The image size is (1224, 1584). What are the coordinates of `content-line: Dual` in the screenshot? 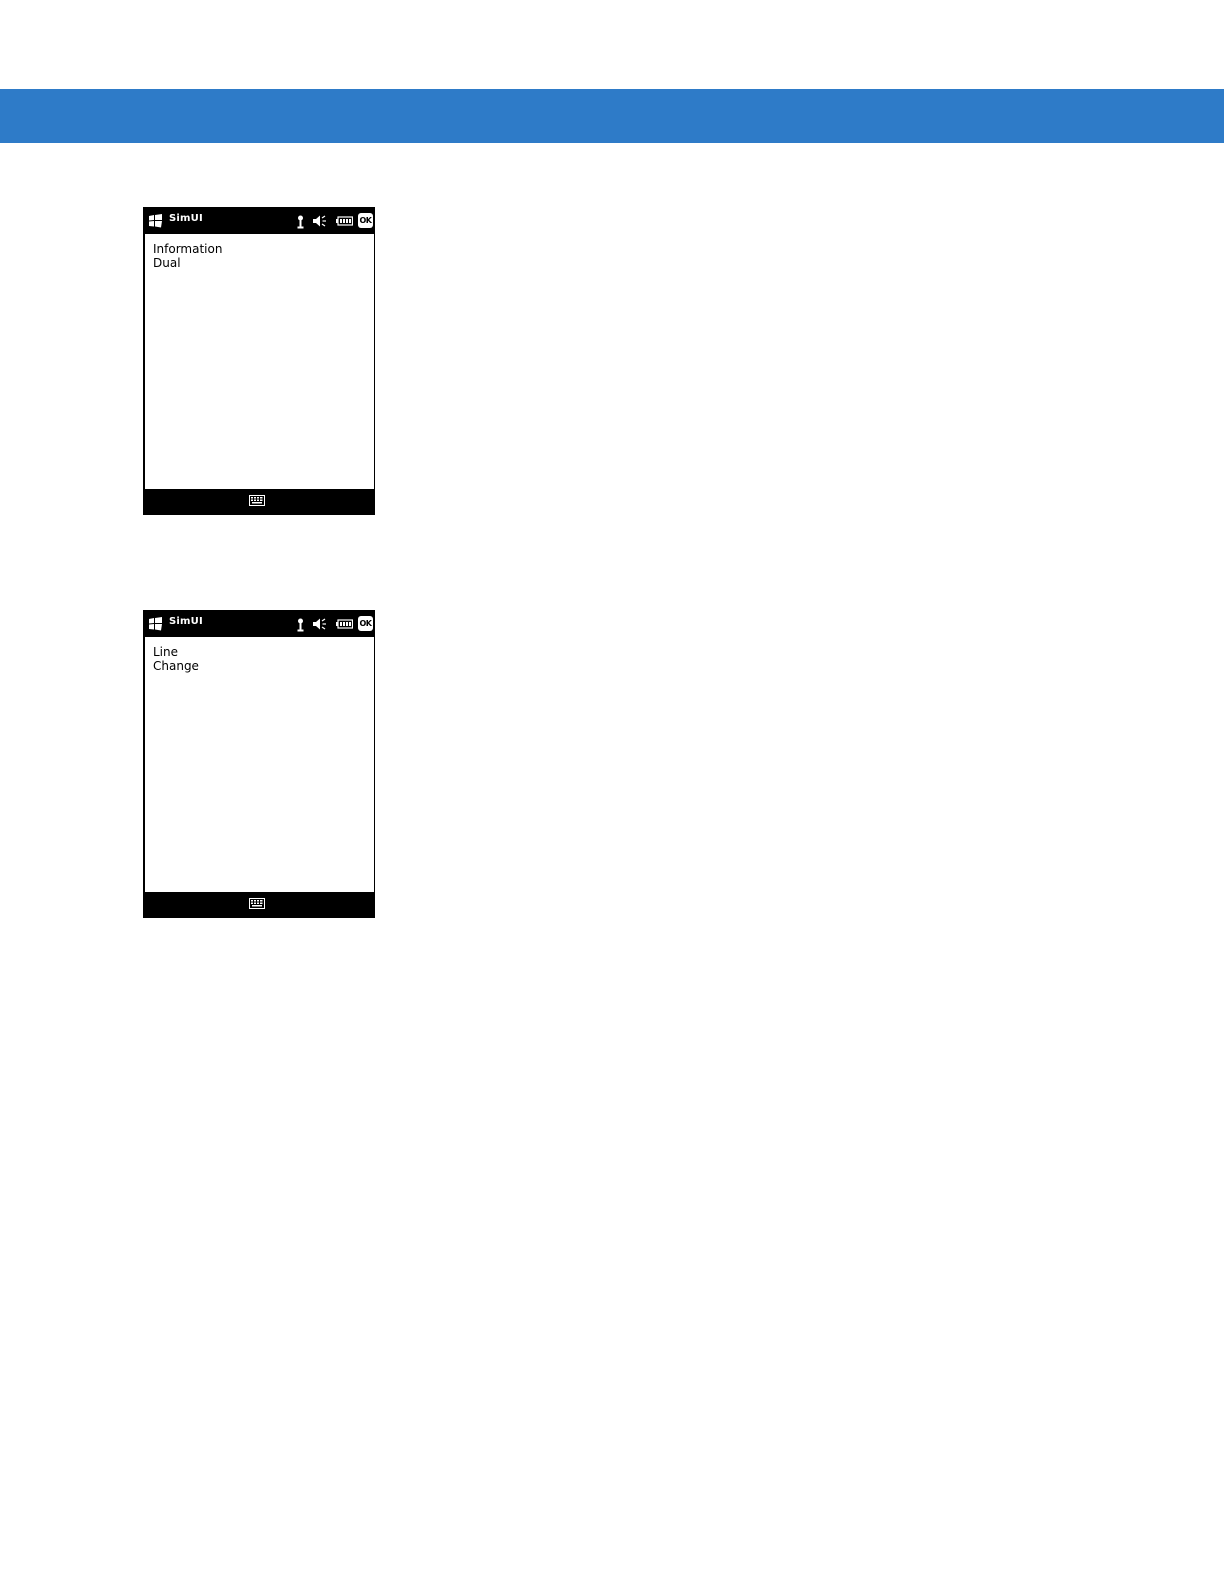 It's located at (167, 263).